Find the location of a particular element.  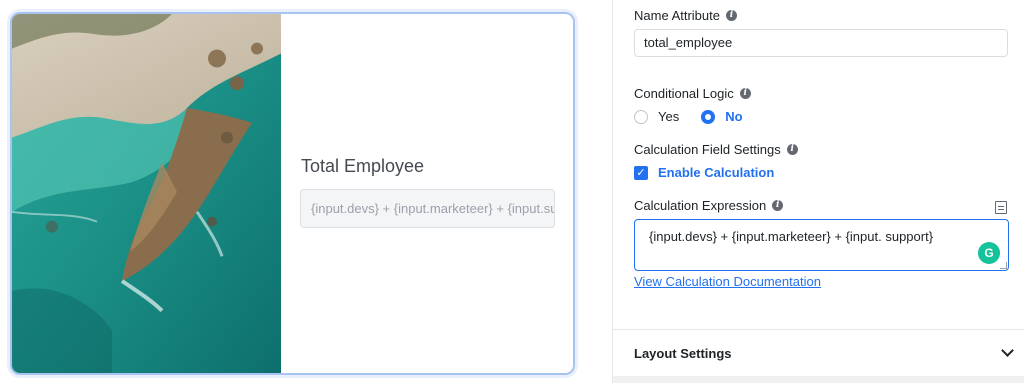

resize-handle is located at coordinates (1003, 265).